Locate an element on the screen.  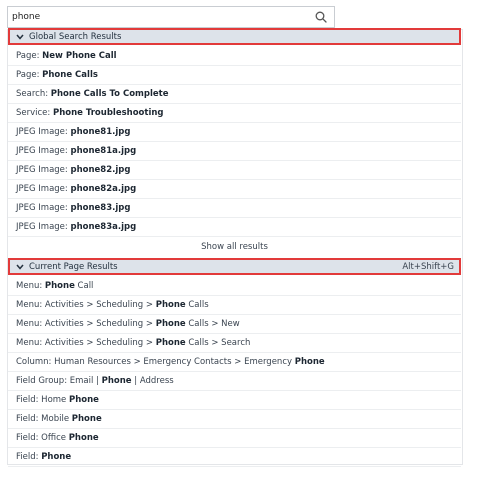
show-all-results-link: Show all results is located at coordinates (234, 247).